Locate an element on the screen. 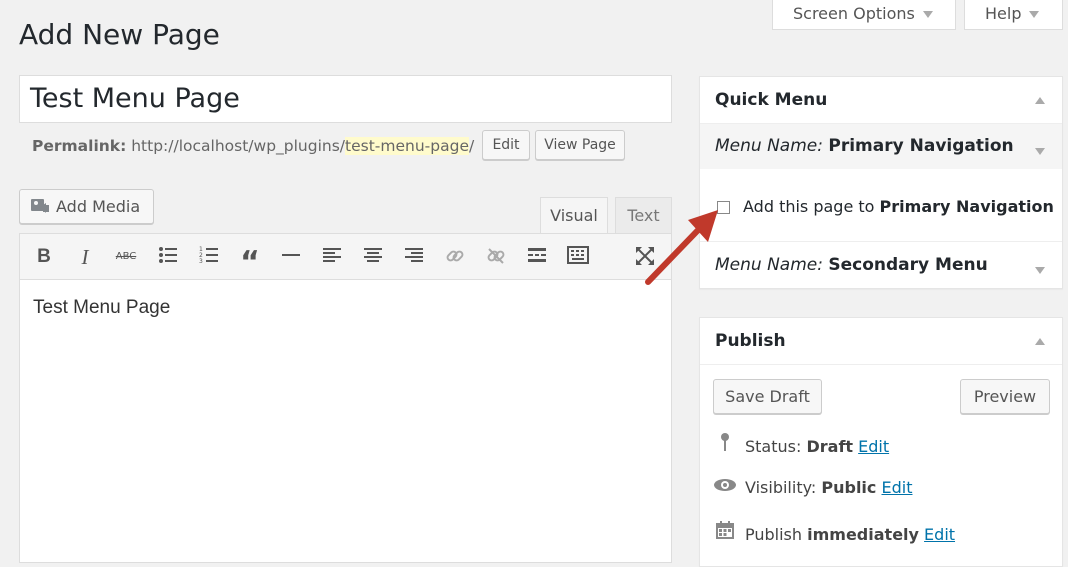  menu-secondary-name: Secondary Menu is located at coordinates (908, 265).